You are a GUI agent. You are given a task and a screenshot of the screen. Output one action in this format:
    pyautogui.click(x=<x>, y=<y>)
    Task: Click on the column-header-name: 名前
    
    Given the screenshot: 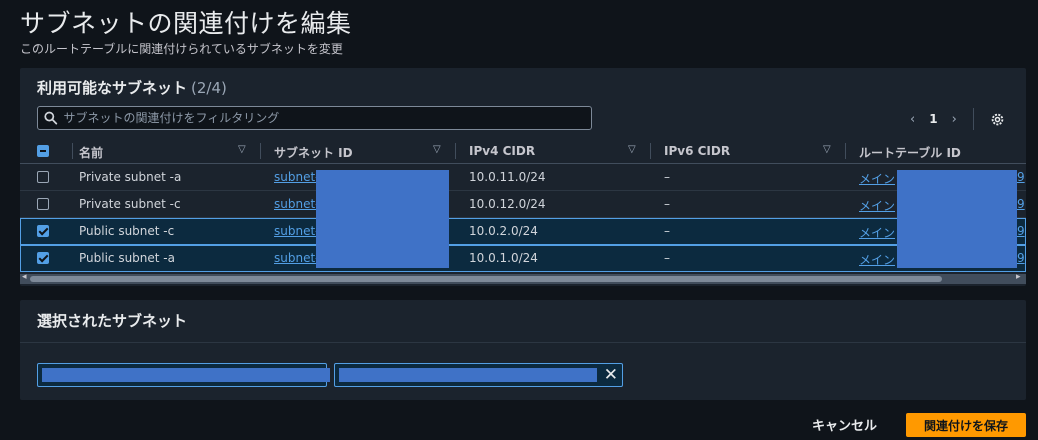 What is the action you would take?
    pyautogui.click(x=91, y=152)
    